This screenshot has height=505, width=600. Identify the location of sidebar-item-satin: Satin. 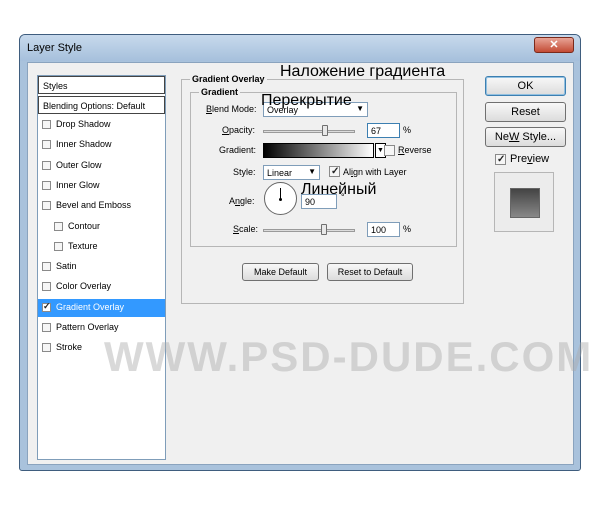
(101, 267).